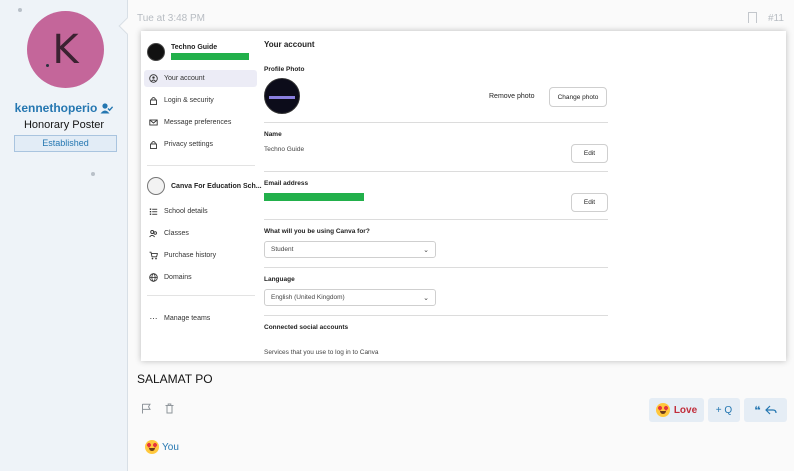  Describe the element at coordinates (306, 327) in the screenshot. I see `social-accounts-label: Connected social accounts` at that location.